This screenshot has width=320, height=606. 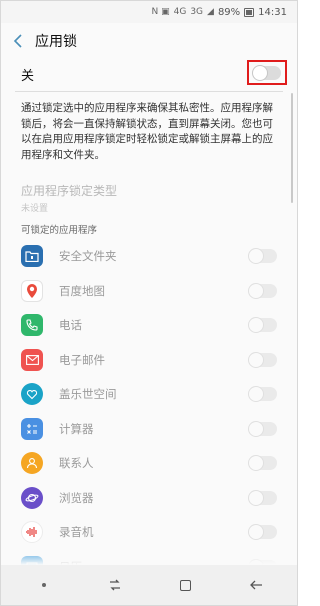 I want to click on app-name: 计算器, so click(x=76, y=428).